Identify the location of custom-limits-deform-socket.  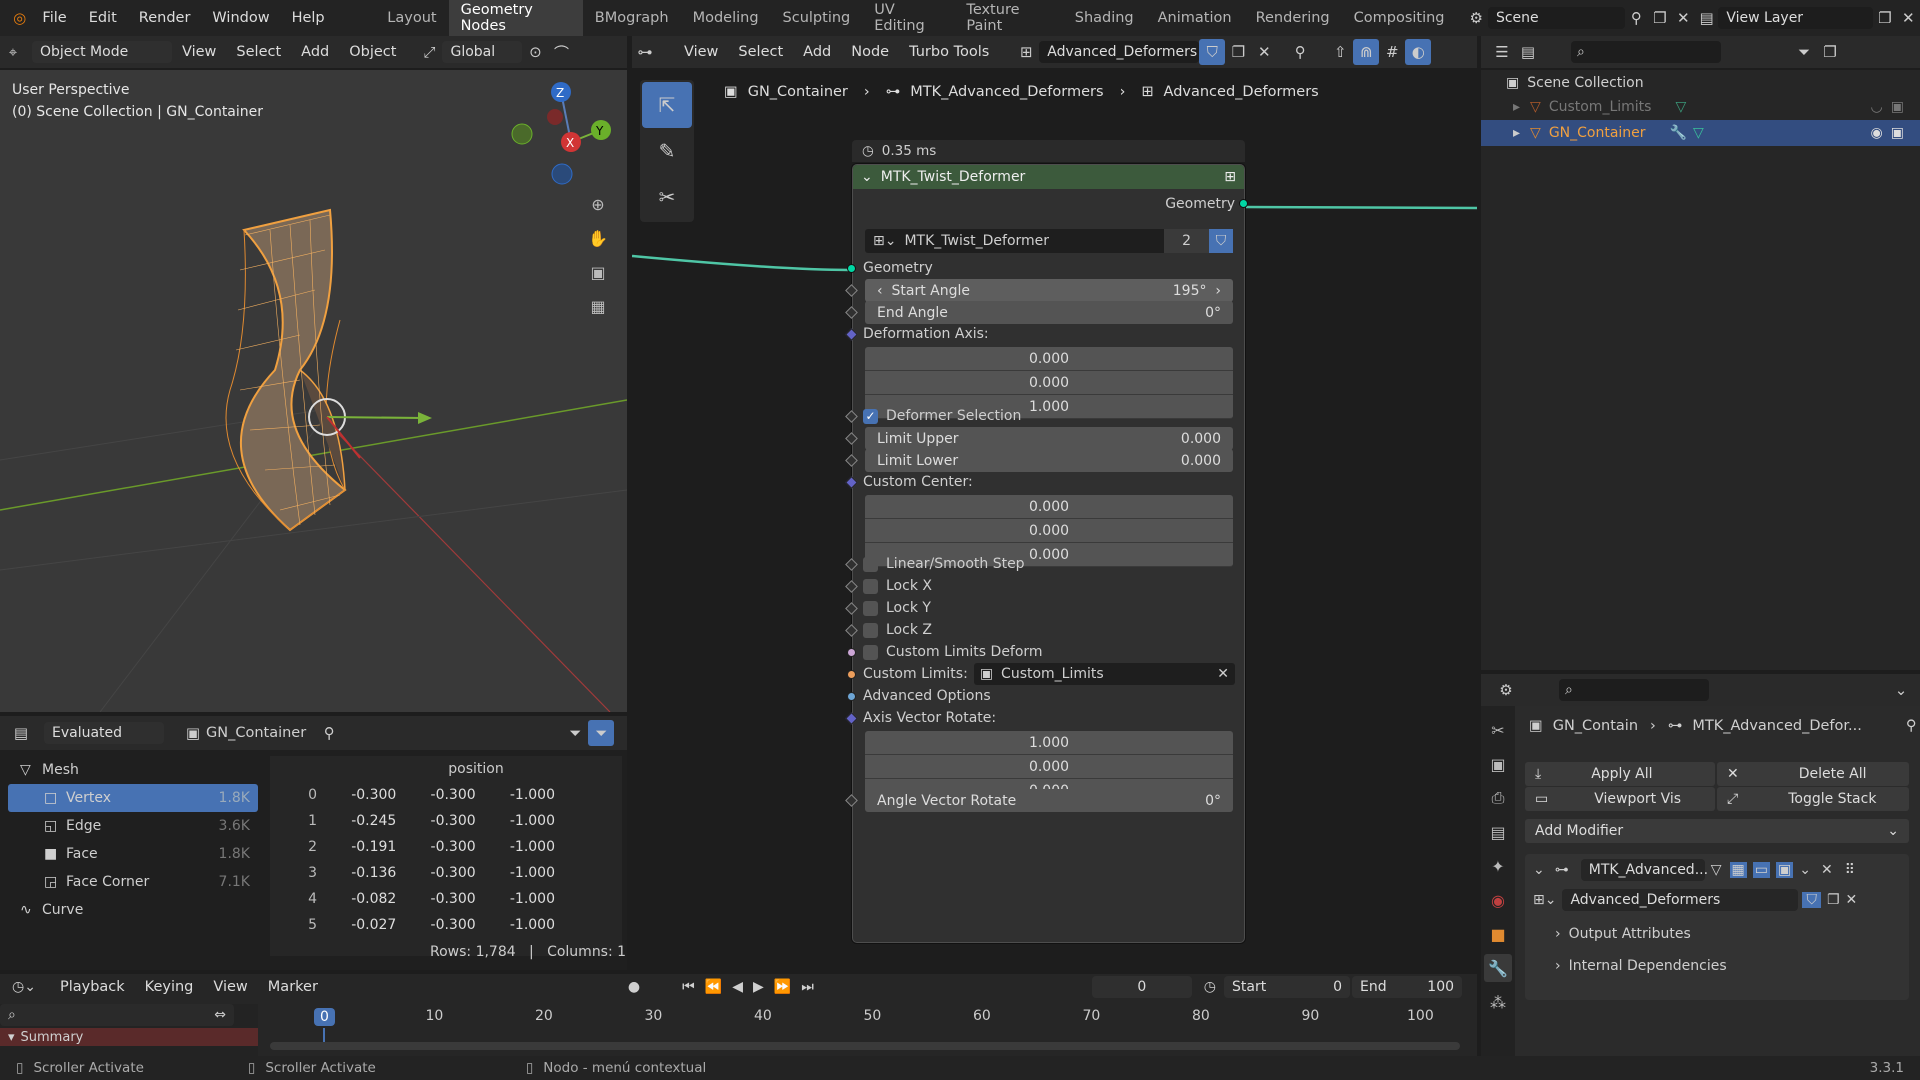
(851, 652).